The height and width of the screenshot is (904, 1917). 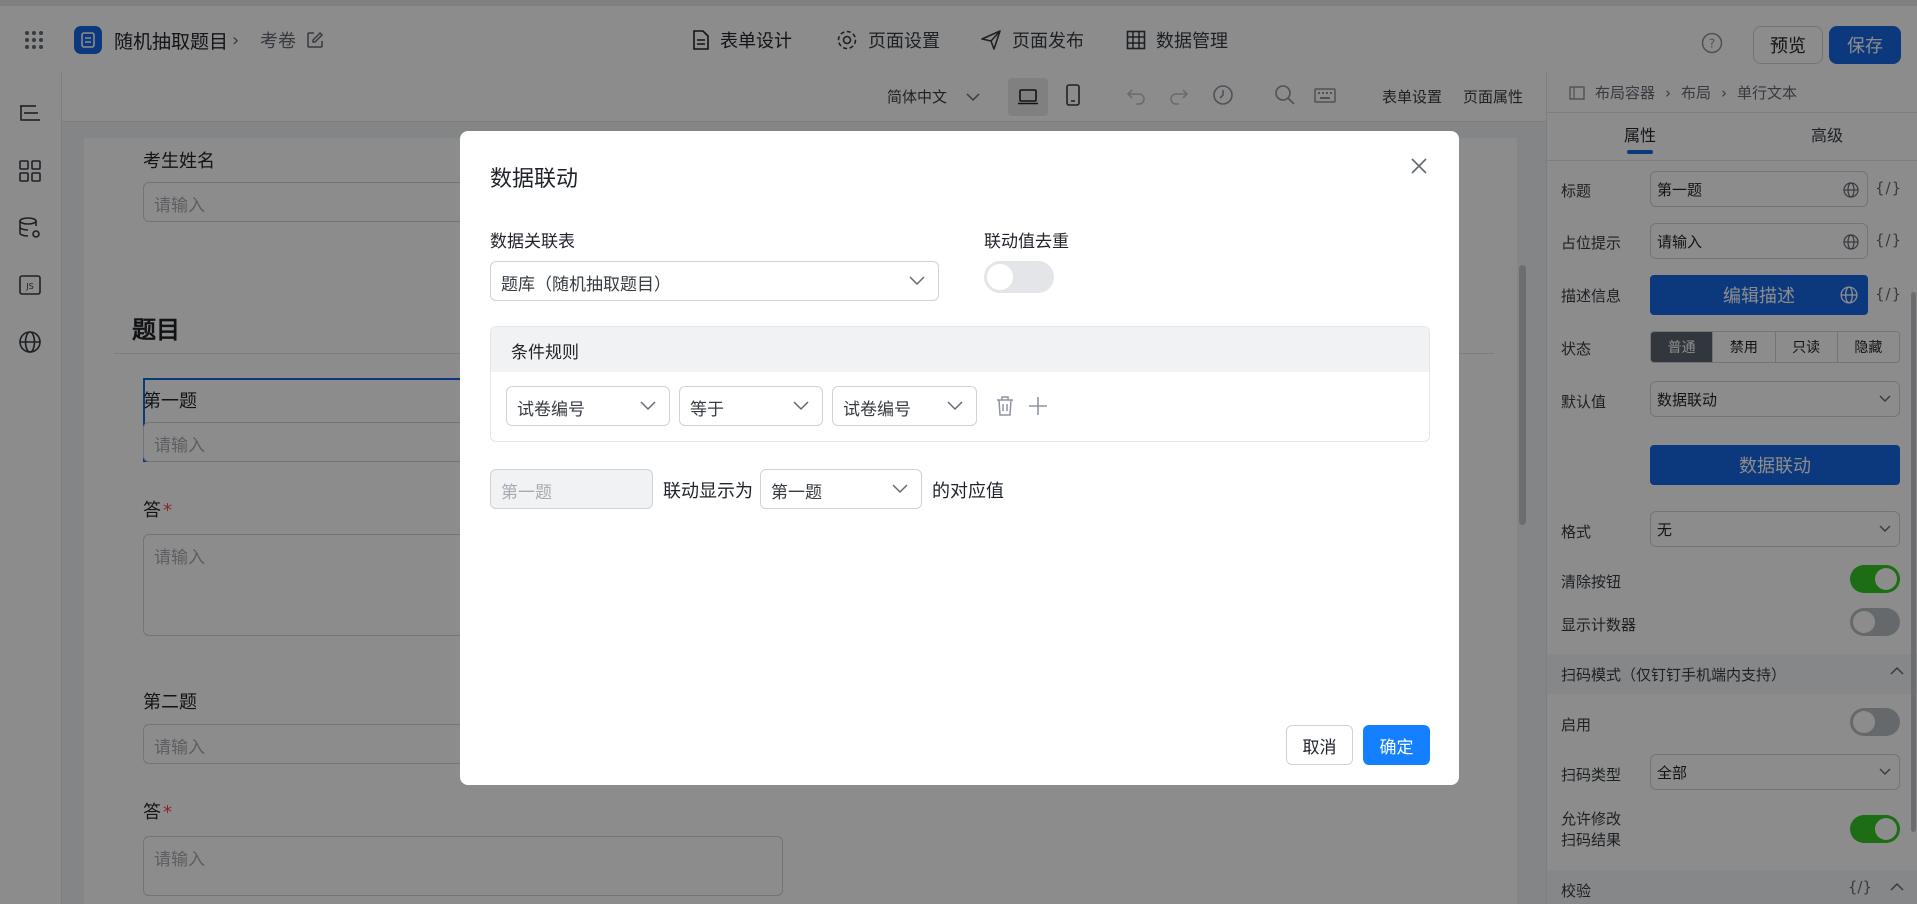 I want to click on condition-rules-box: 条件规则 试卷编号 等于 试卷编号, so click(x=960, y=384).